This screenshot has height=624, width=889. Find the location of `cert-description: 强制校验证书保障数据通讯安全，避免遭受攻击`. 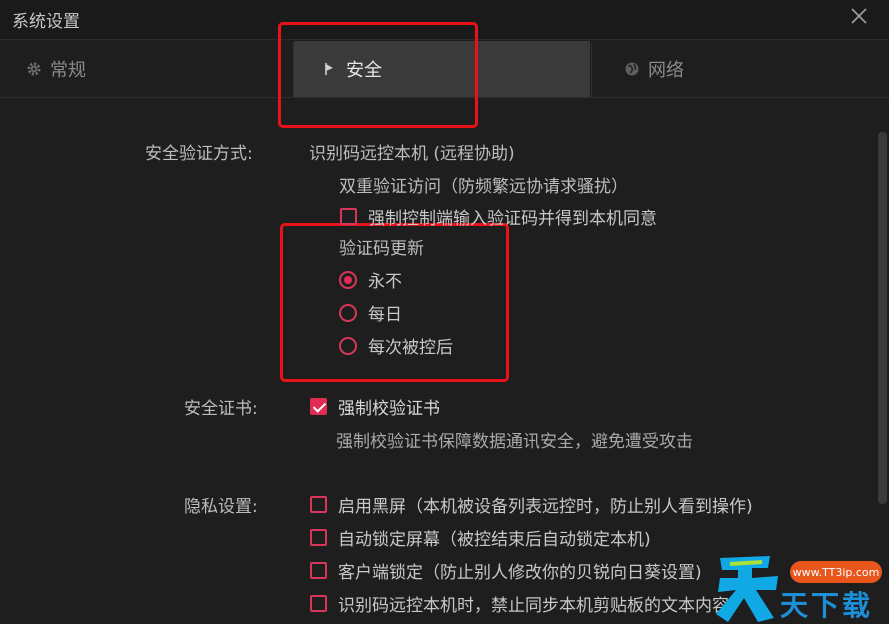

cert-description: 强制校验证书保障数据通讯安全，避免遭受攻击 is located at coordinates (514, 442).